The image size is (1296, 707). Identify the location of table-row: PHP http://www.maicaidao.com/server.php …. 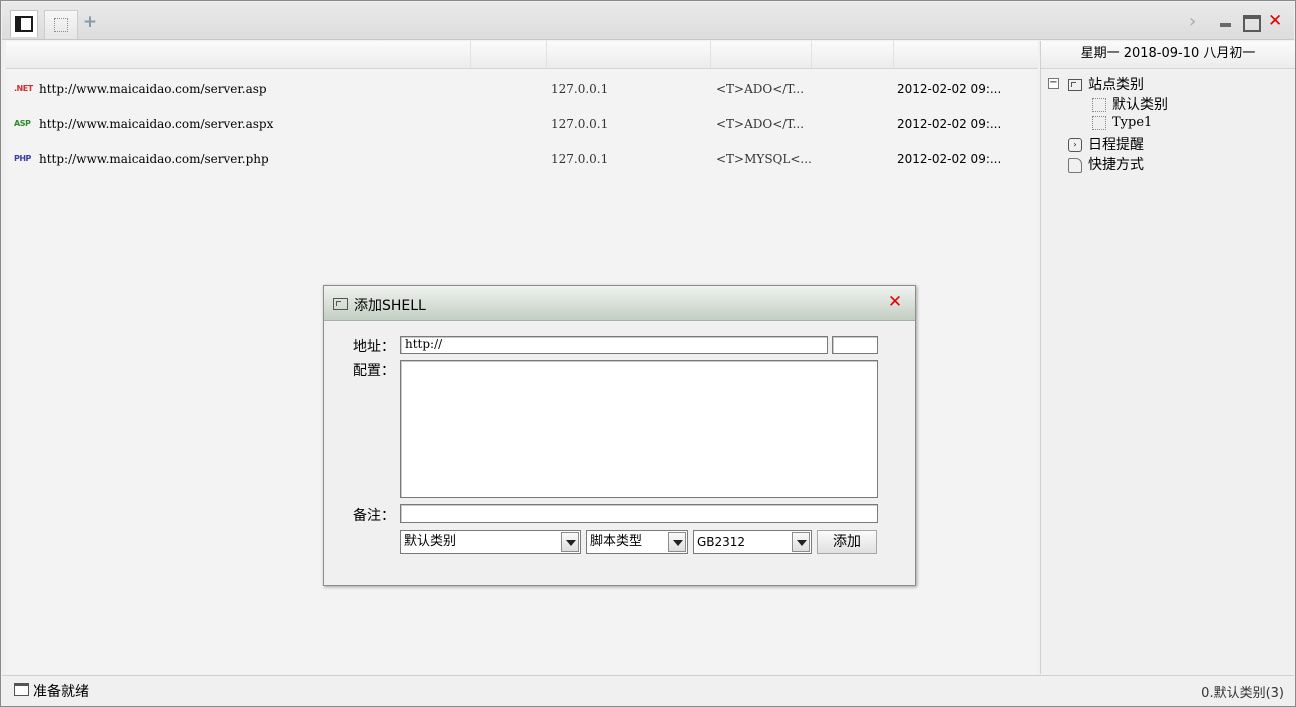
(522, 160).